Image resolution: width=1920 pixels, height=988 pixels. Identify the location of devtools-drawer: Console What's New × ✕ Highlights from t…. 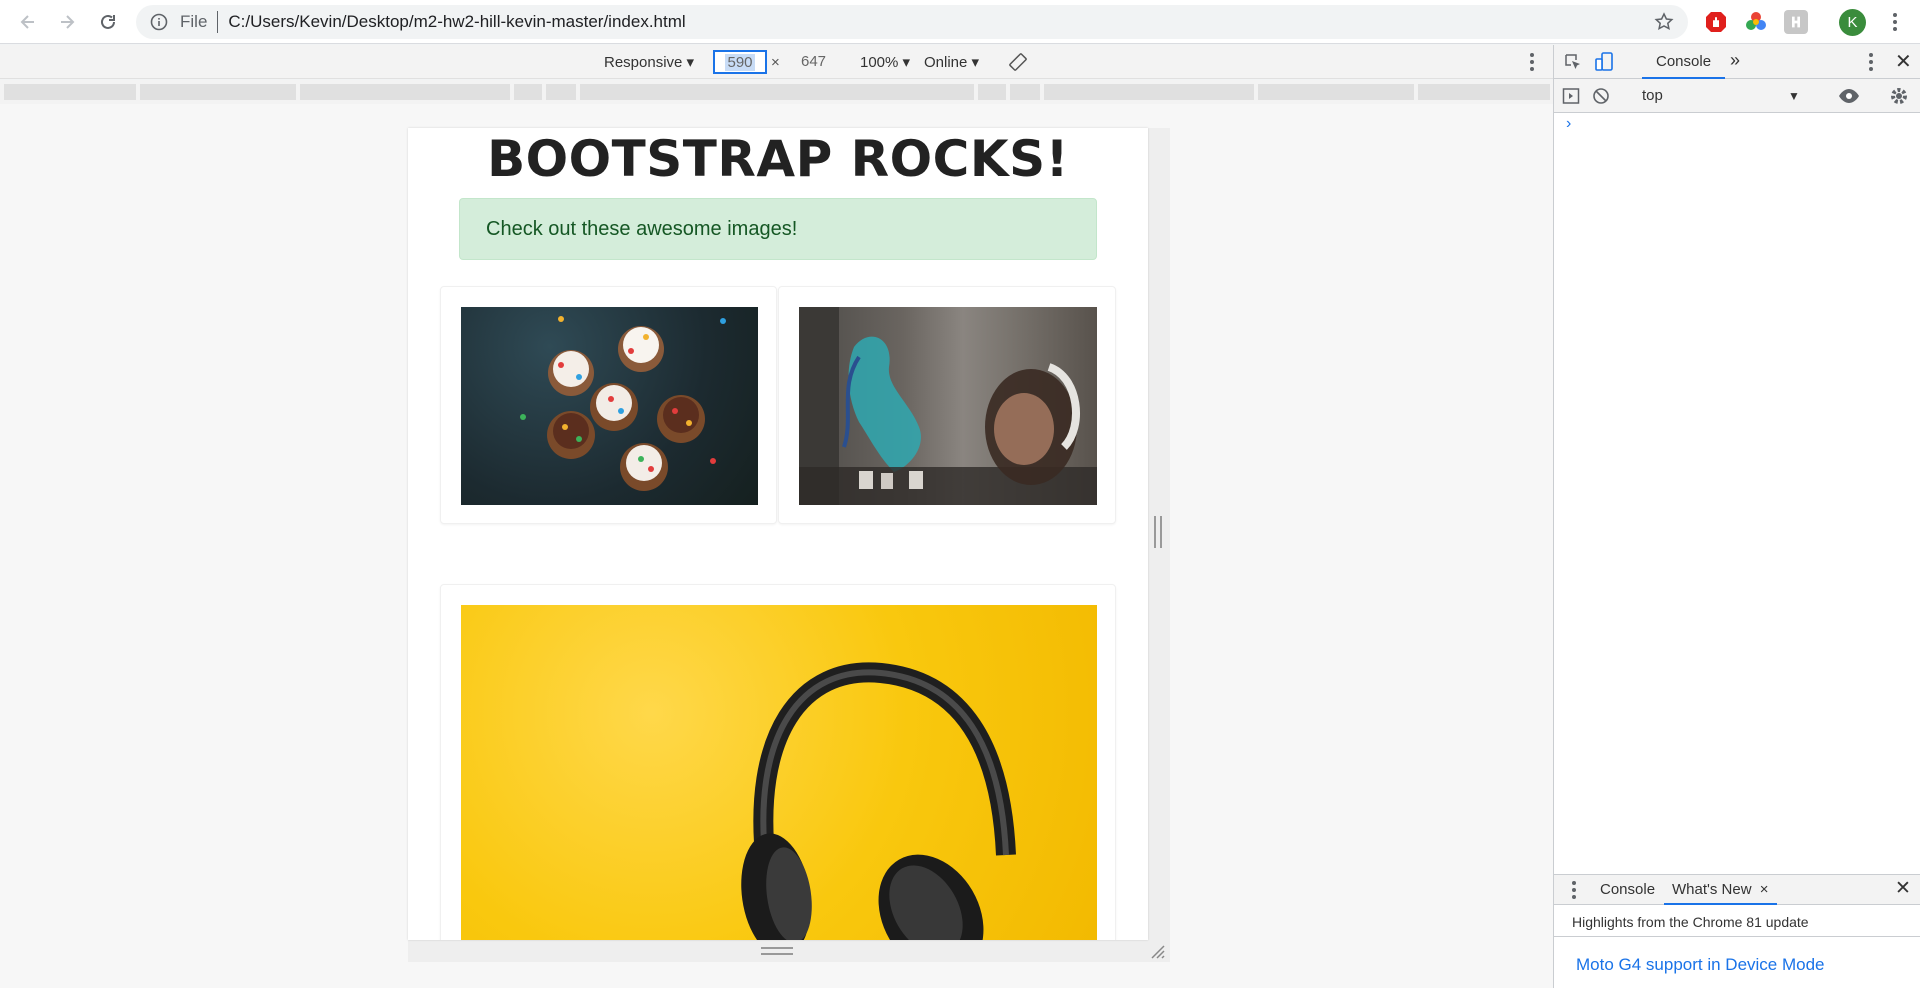
(1737, 931).